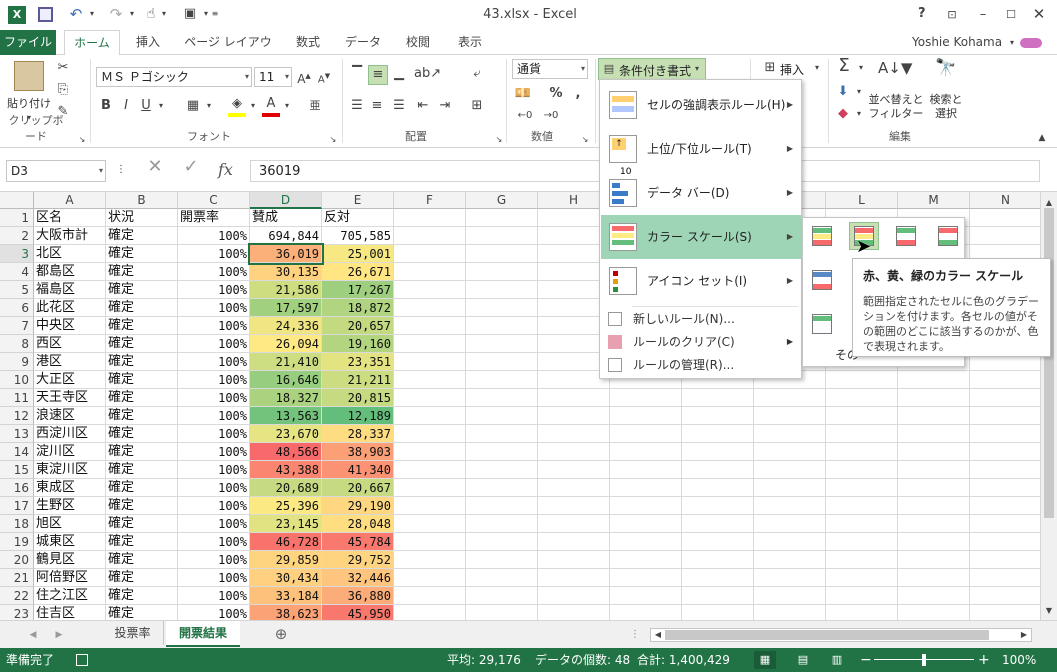 The image size is (1057, 672). What do you see at coordinates (190, 14) in the screenshot?
I see `camera-icon: ▣` at bounding box center [190, 14].